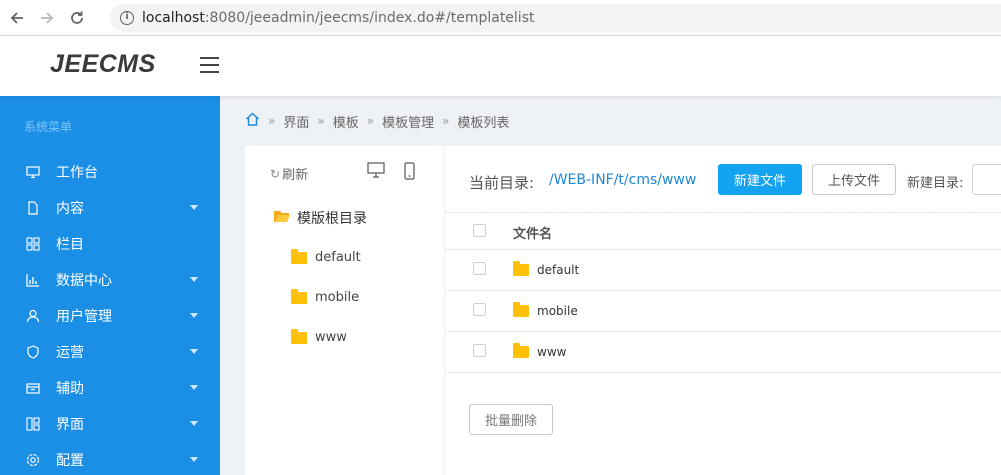  What do you see at coordinates (275, 173) in the screenshot?
I see `refresh-icon: ↻` at bounding box center [275, 173].